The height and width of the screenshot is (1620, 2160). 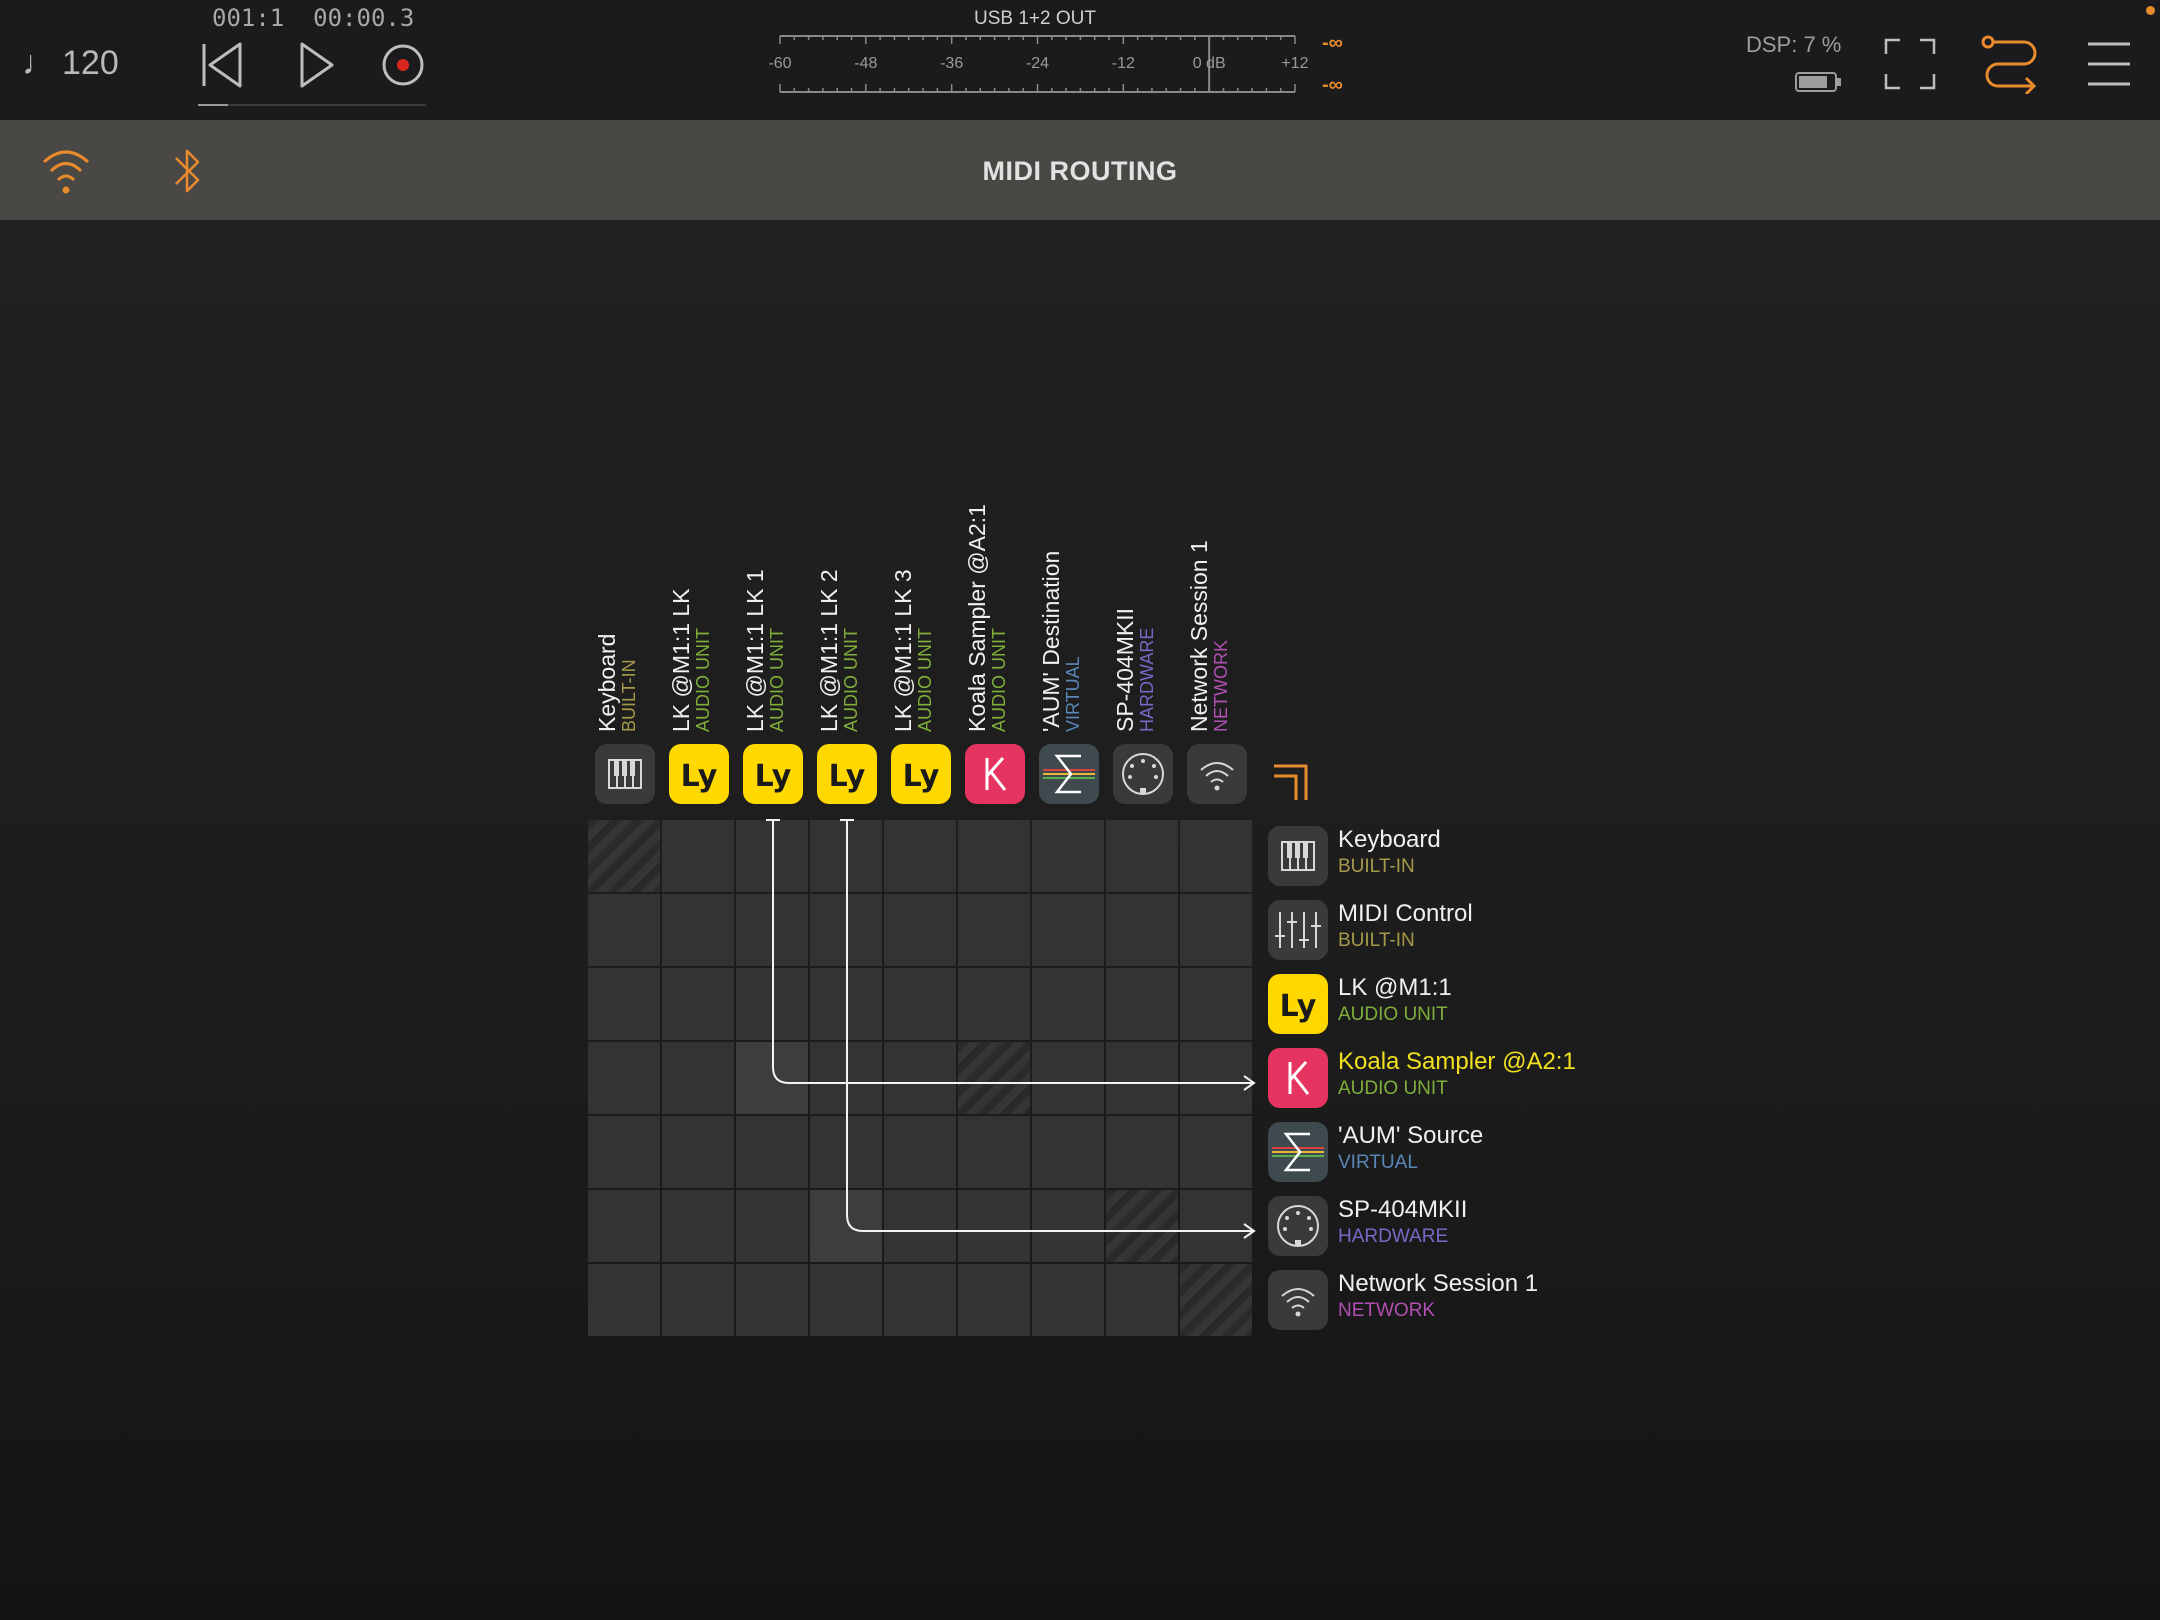 What do you see at coordinates (1387, 1310) in the screenshot?
I see `row-type: NETWORK` at bounding box center [1387, 1310].